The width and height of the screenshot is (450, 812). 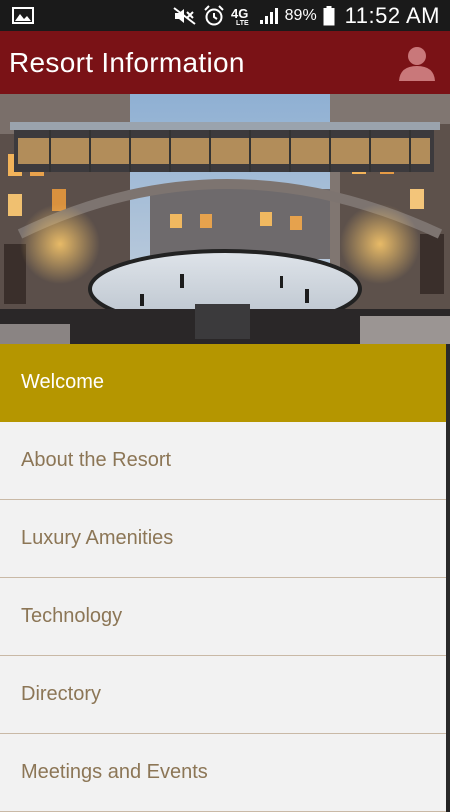 What do you see at coordinates (223, 695) in the screenshot?
I see `menu-item-directory: Directory` at bounding box center [223, 695].